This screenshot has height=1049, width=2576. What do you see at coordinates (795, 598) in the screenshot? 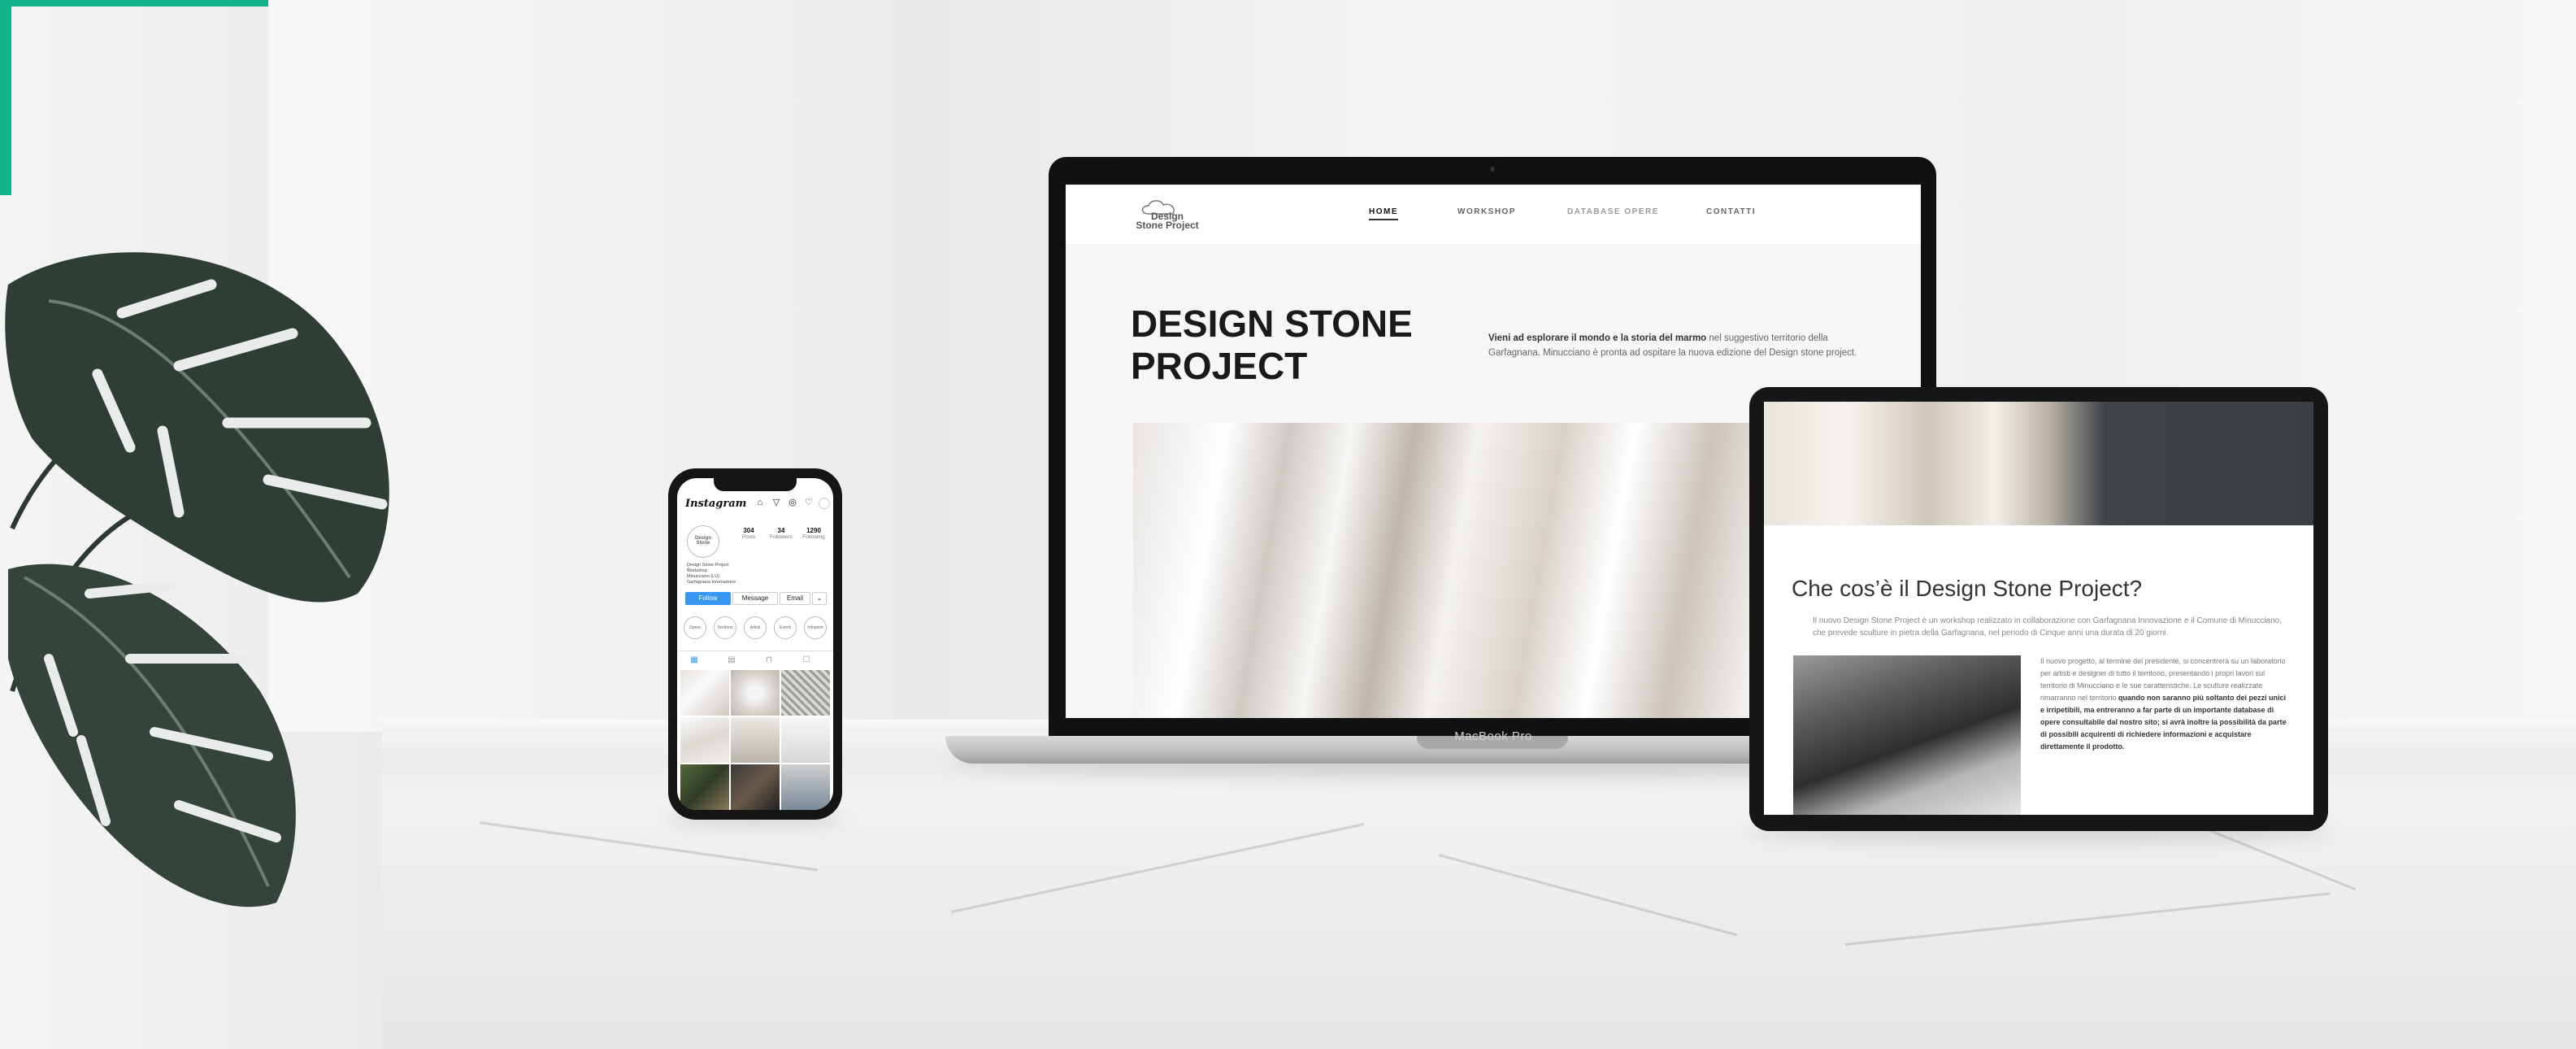
I see `email-button: Email` at bounding box center [795, 598].